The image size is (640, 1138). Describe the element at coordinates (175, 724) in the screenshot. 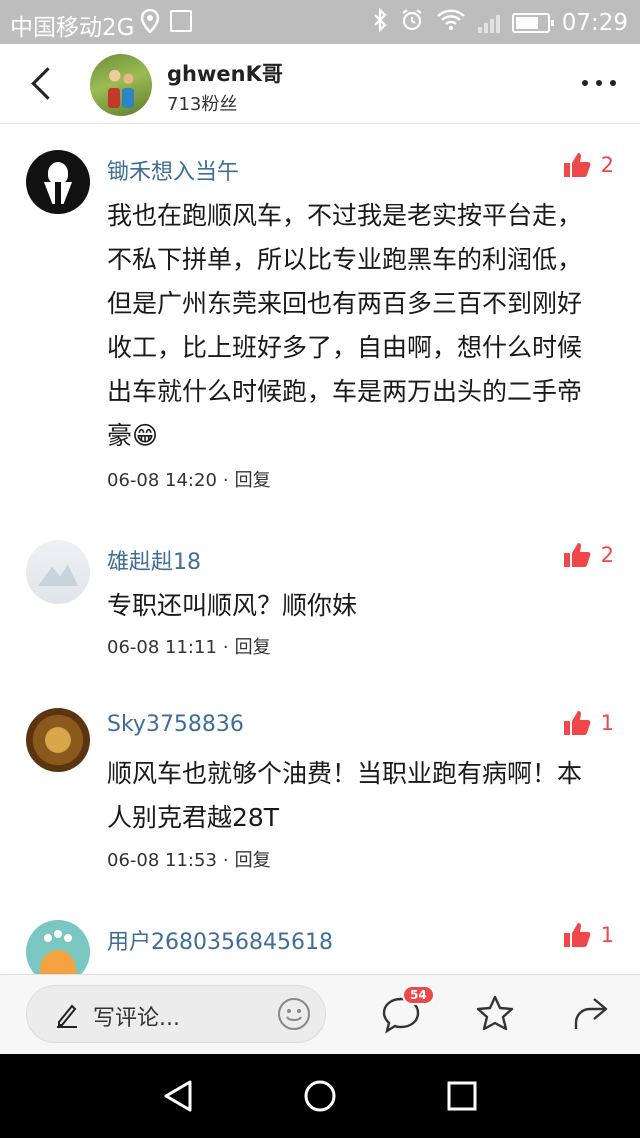

I see `comment-username: Sky3758836` at that location.